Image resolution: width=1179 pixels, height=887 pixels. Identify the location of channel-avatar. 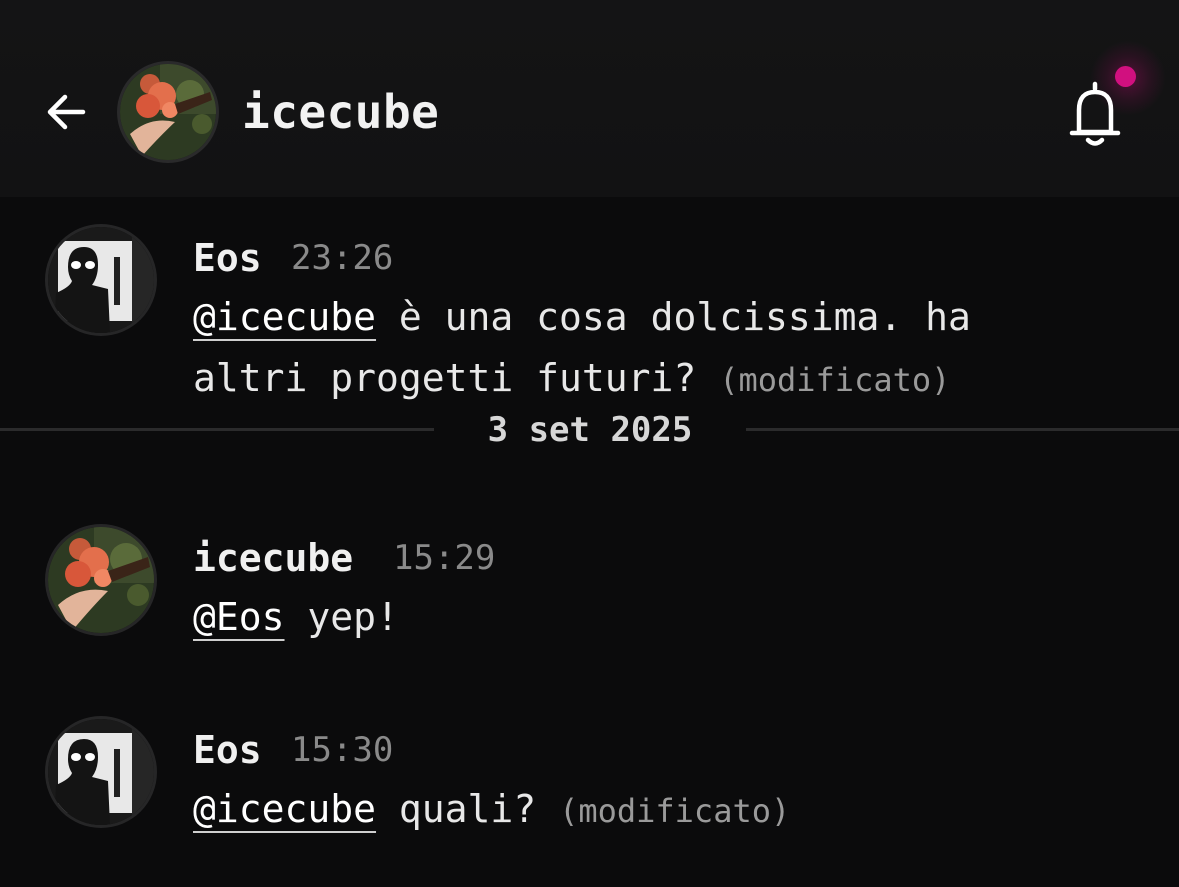
(168, 112).